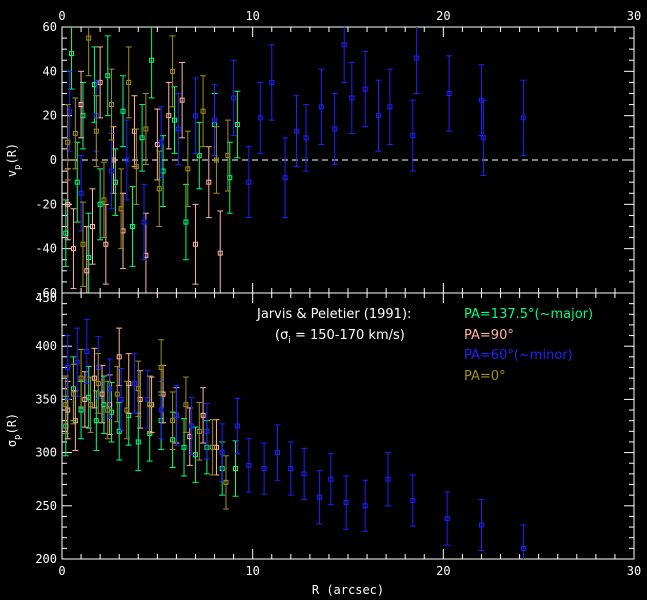 The width and height of the screenshot is (647, 600). I want to click on top-x-tick-label: 30, so click(634, 16).